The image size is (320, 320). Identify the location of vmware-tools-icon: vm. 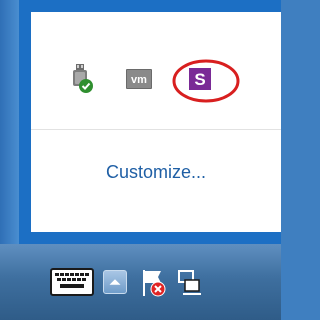
(139, 79).